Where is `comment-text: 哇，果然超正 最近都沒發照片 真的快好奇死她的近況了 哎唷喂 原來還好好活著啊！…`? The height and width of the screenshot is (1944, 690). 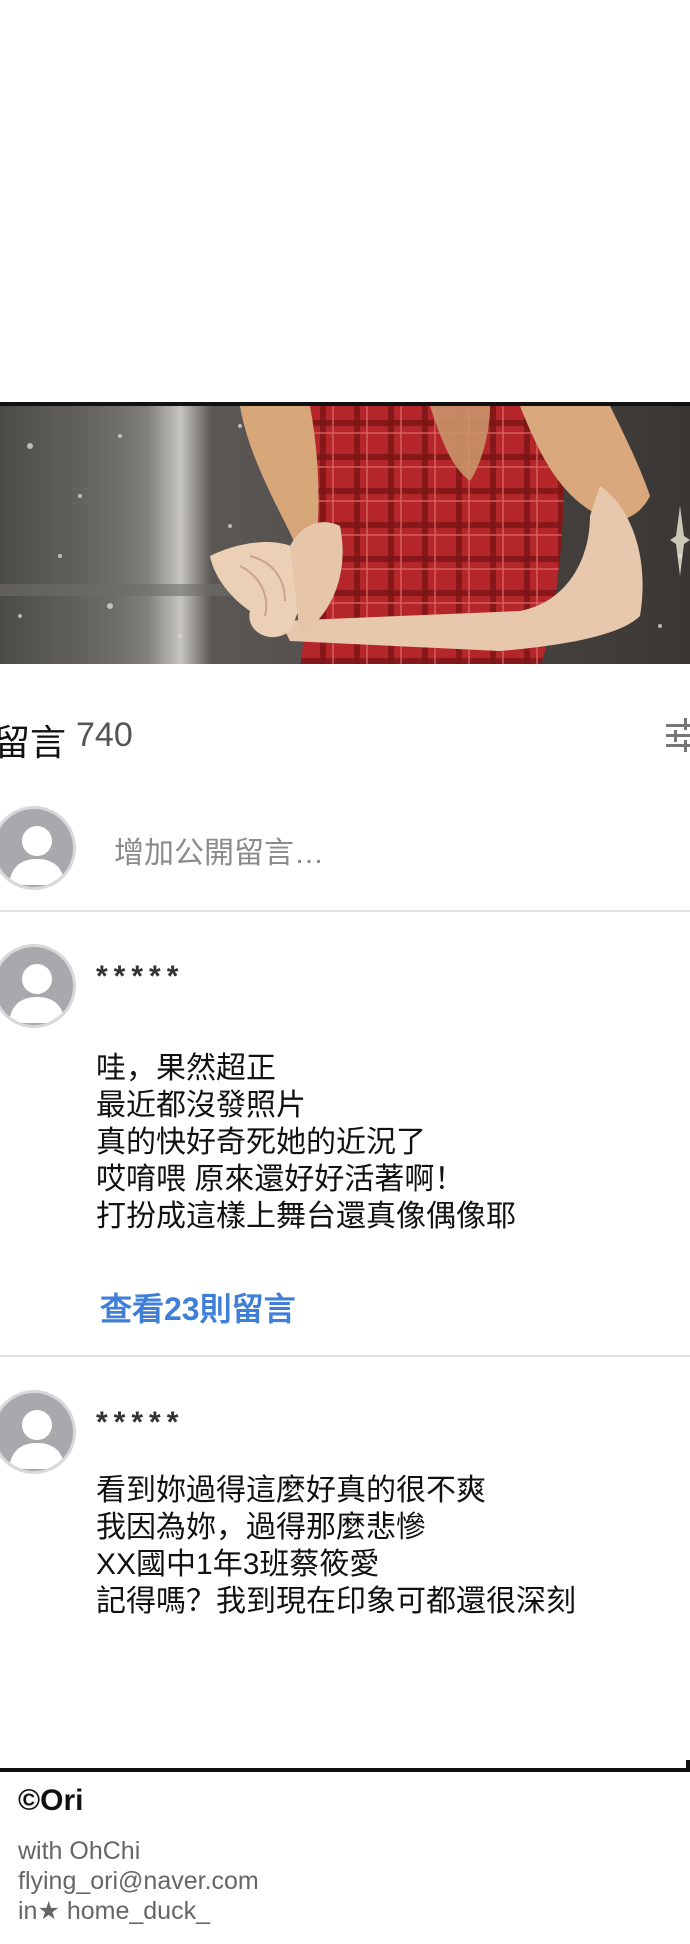
comment-text: 哇，果然超正 最近都沒發照片 真的快好奇死她的近況了 哎唷喂 原來還好好活著啊！… is located at coordinates (306, 1142).